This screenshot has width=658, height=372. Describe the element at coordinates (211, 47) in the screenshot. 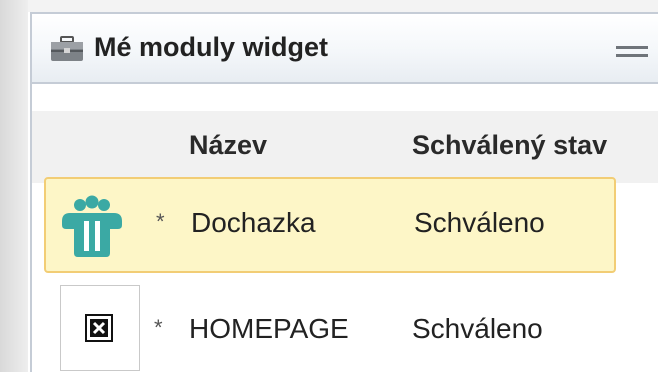

I see `widget-title: Mé moduly widget` at that location.